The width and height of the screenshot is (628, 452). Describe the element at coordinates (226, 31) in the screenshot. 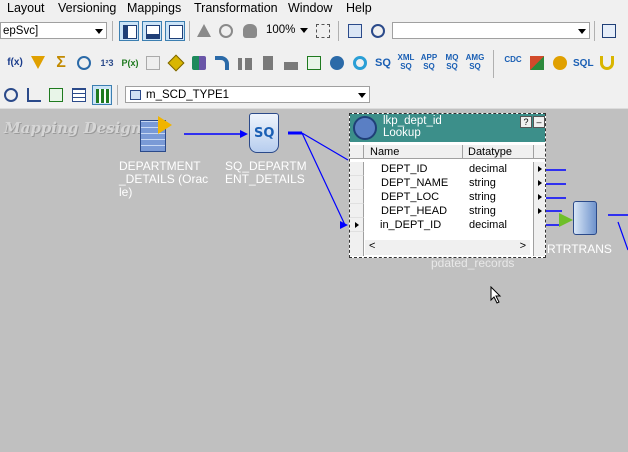

I see `zoom-pointer-button` at that location.